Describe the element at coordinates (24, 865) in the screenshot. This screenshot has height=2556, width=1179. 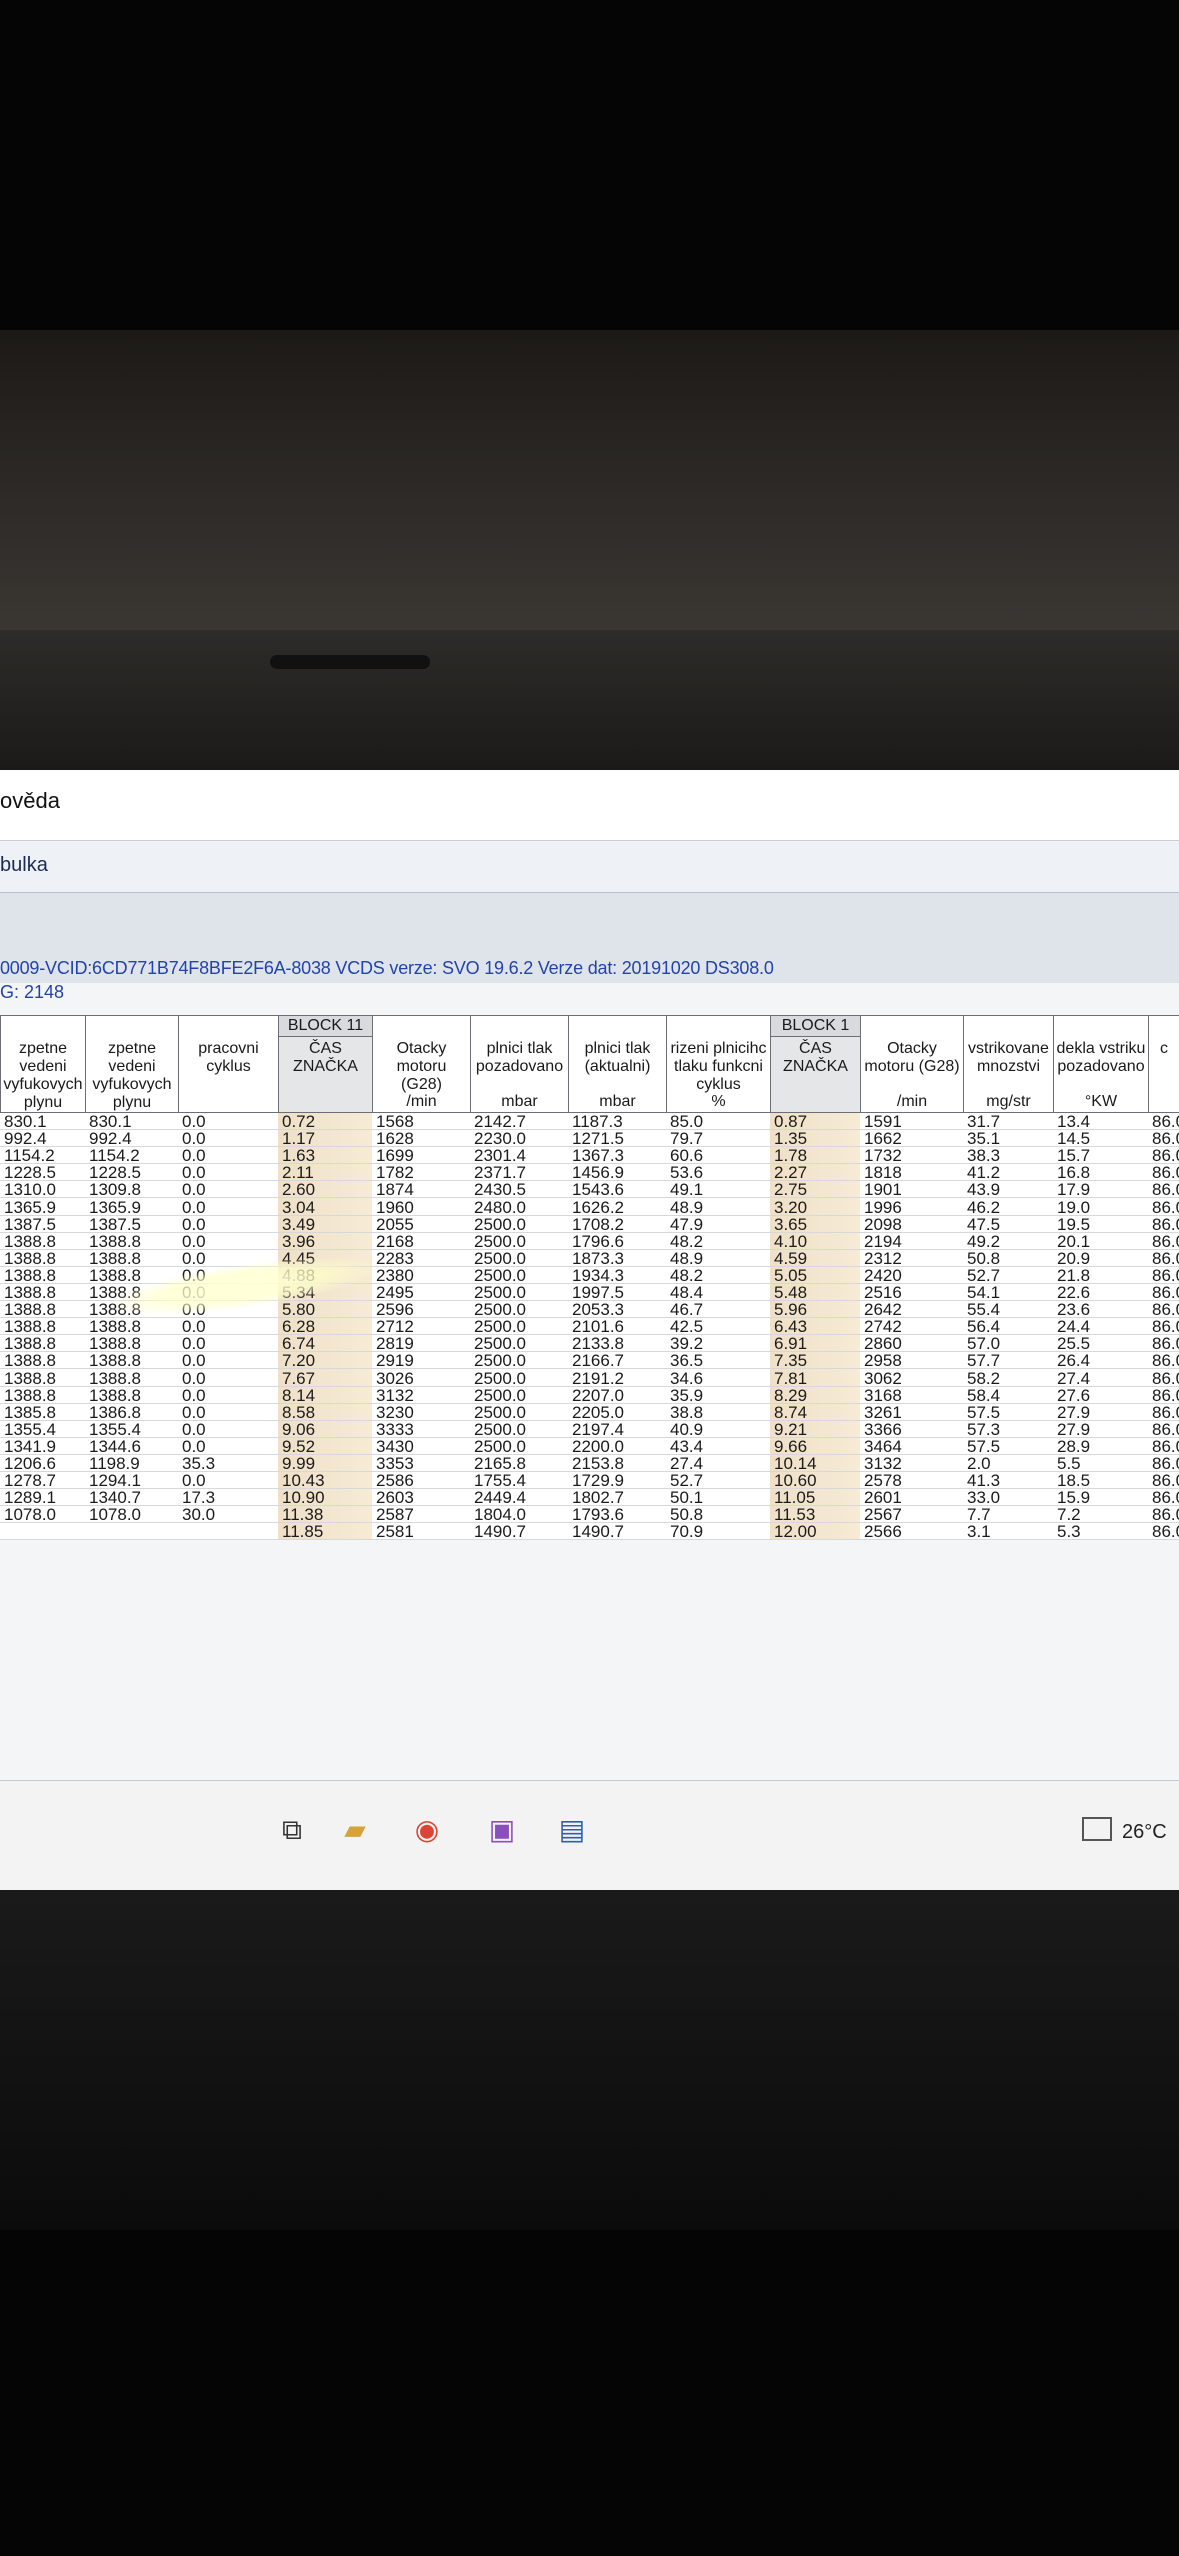
I see `tab-table: bulka` at that location.